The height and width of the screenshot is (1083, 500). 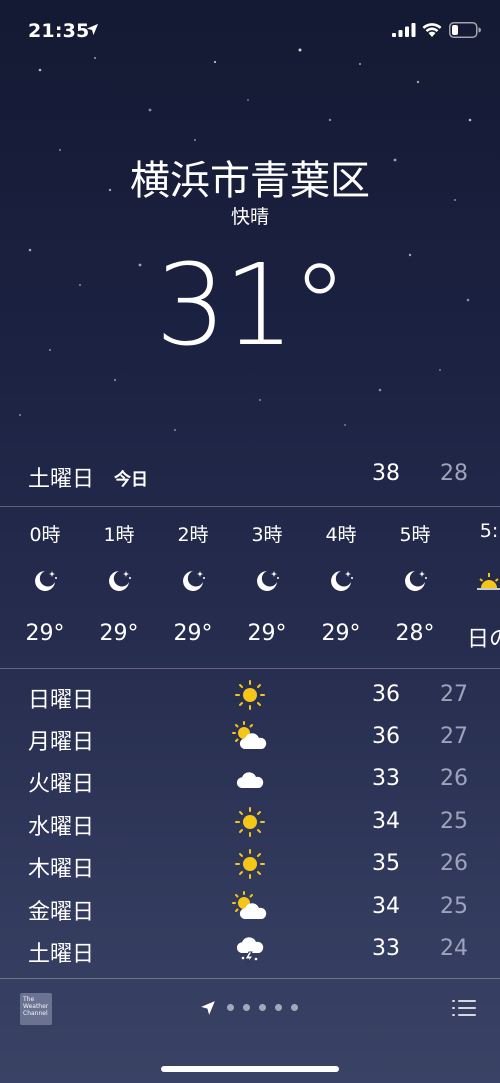 I want to click on weather-condition: 快晴, so click(x=249, y=217).